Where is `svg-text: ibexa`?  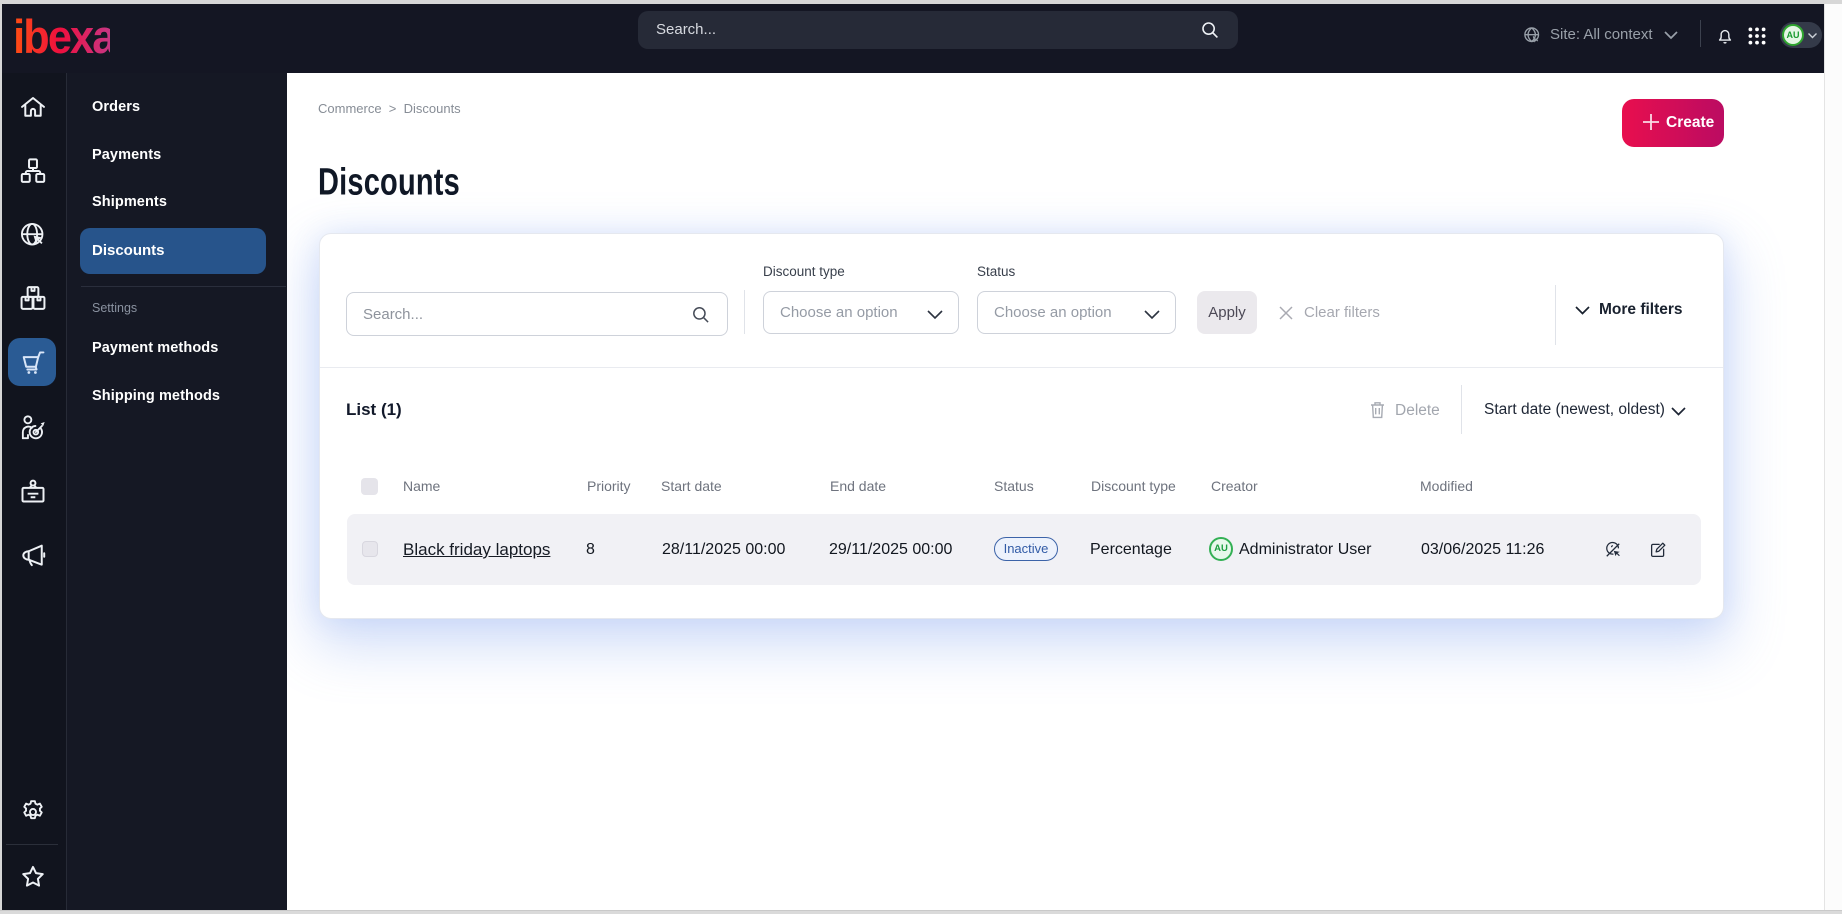
svg-text: ibexa is located at coordinates (62, 35).